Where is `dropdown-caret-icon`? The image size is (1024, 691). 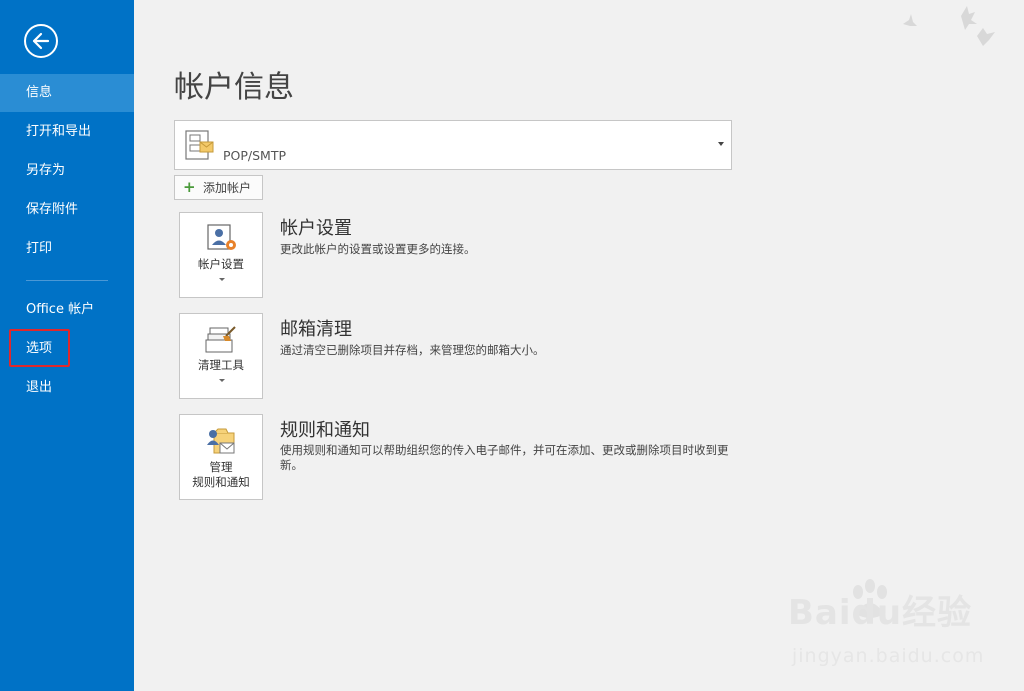
dropdown-caret-icon is located at coordinates (721, 144).